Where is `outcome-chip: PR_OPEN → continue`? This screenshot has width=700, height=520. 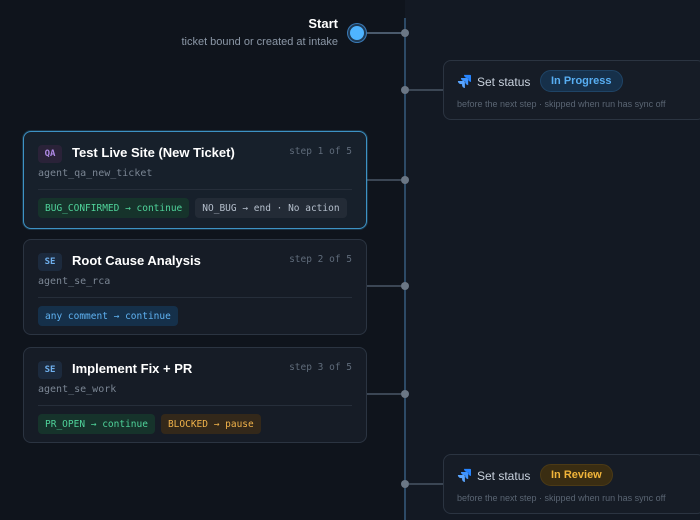
outcome-chip: PR_OPEN → continue is located at coordinates (96, 424).